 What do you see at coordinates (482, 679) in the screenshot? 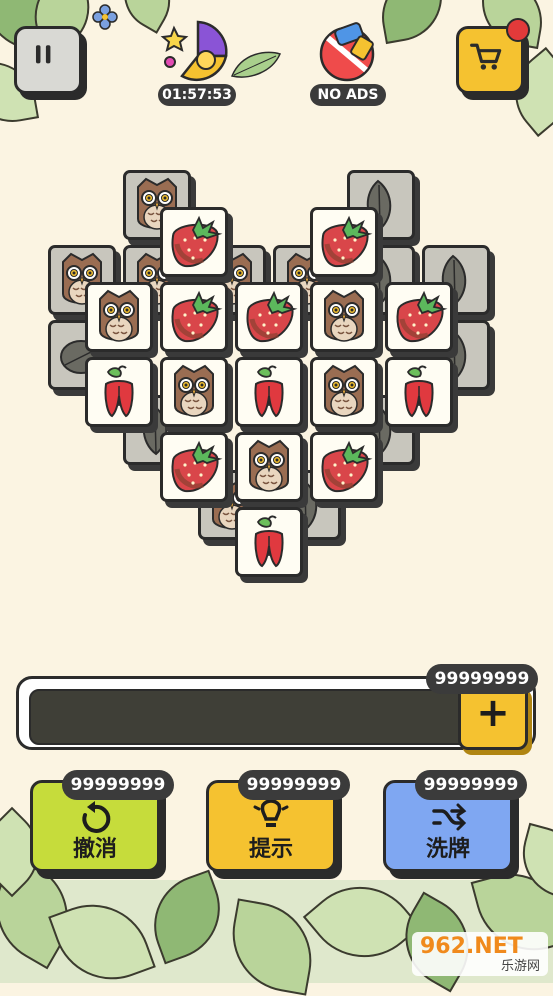
I see `add-slot-count: 99999999` at bounding box center [482, 679].